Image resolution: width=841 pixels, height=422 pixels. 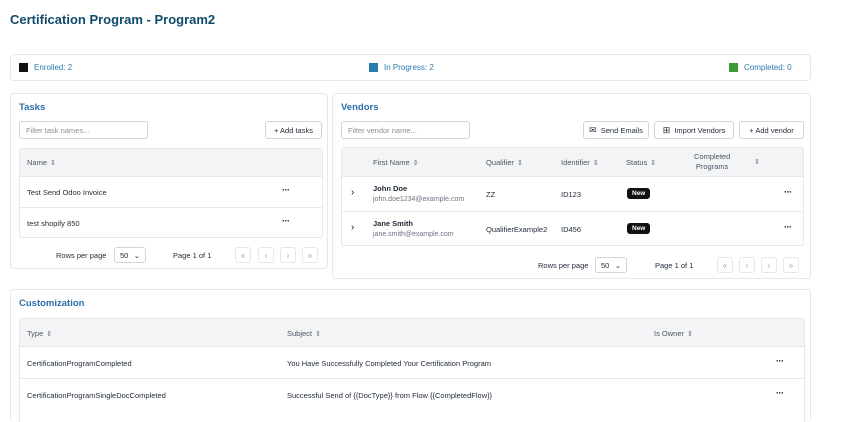 What do you see at coordinates (171, 222) in the screenshot?
I see `table-row: test shopify 850 ···` at bounding box center [171, 222].